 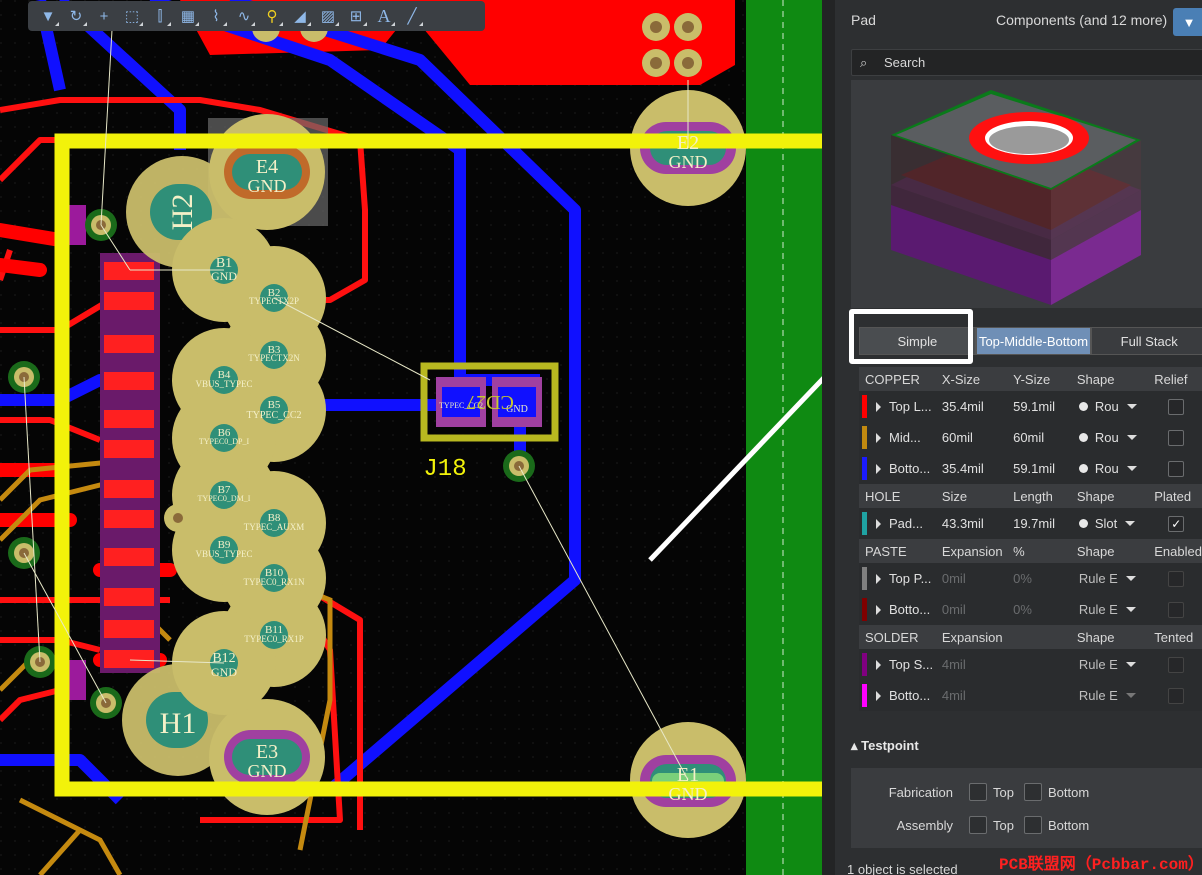 I want to click on testpoint-section-title: ▴ Testpoint, so click(x=885, y=746).